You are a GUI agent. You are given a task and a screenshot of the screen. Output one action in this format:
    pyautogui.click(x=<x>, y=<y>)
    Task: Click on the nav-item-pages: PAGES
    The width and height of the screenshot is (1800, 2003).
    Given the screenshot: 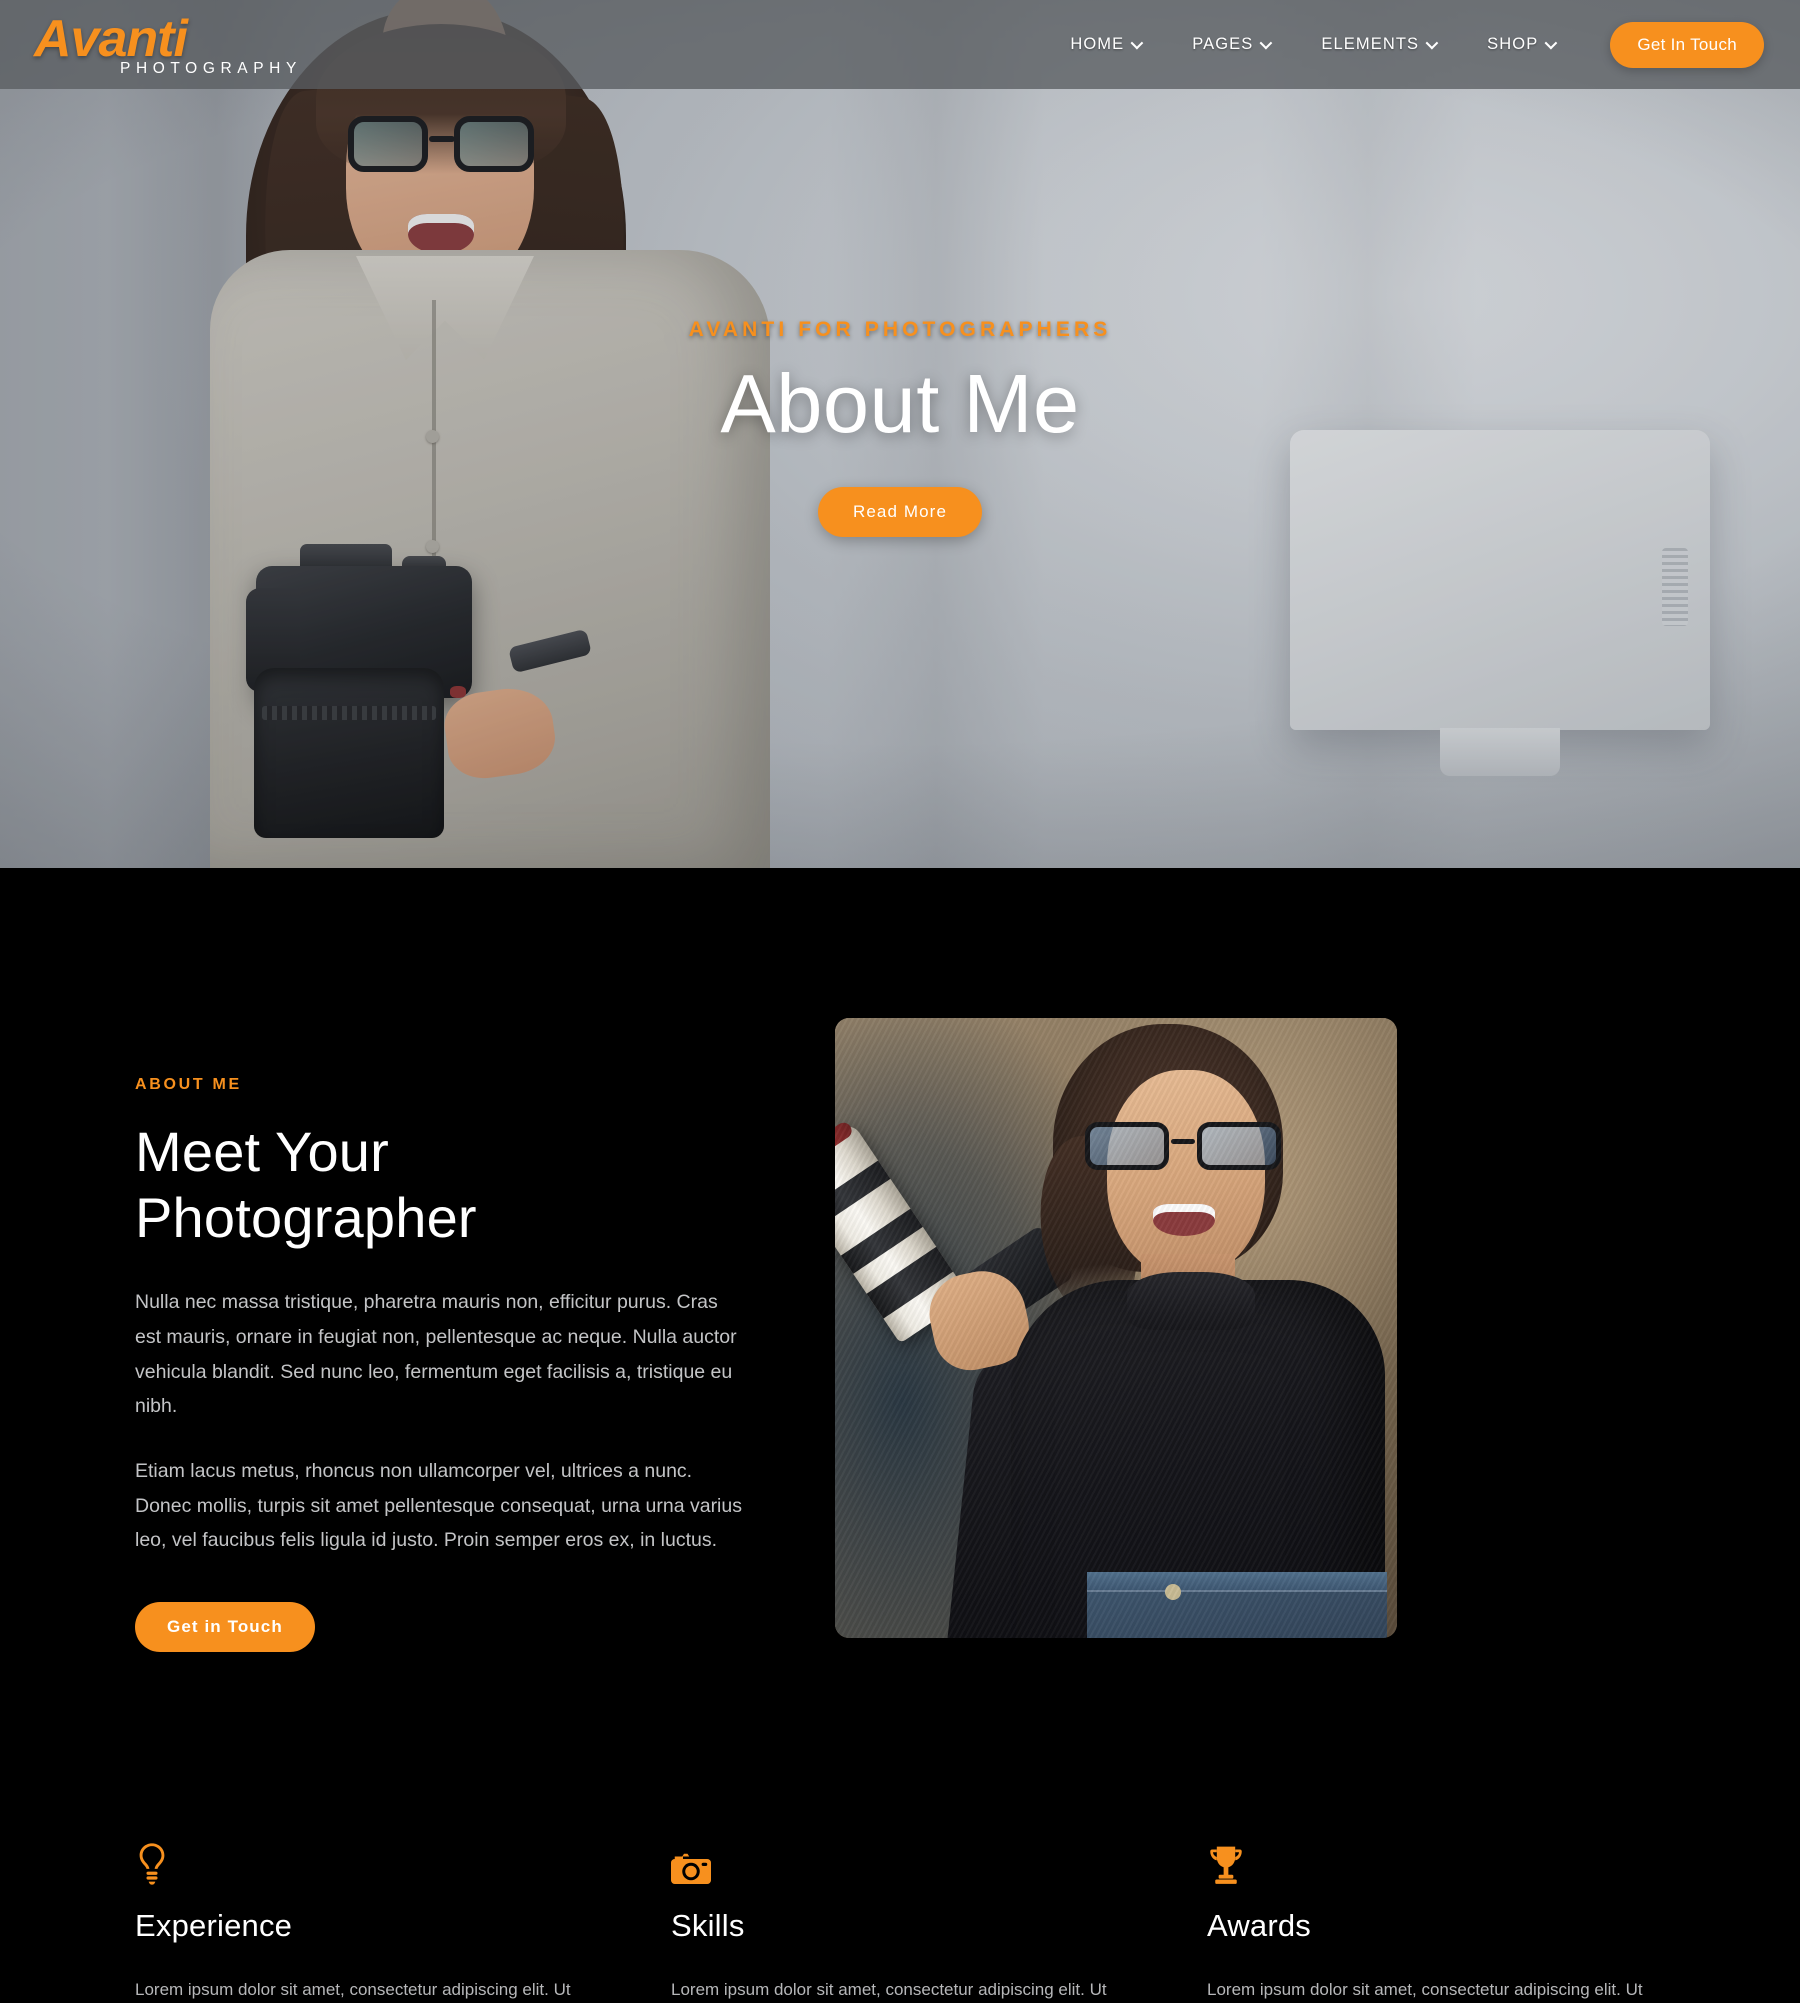 What is the action you would take?
    pyautogui.click(x=1230, y=44)
    